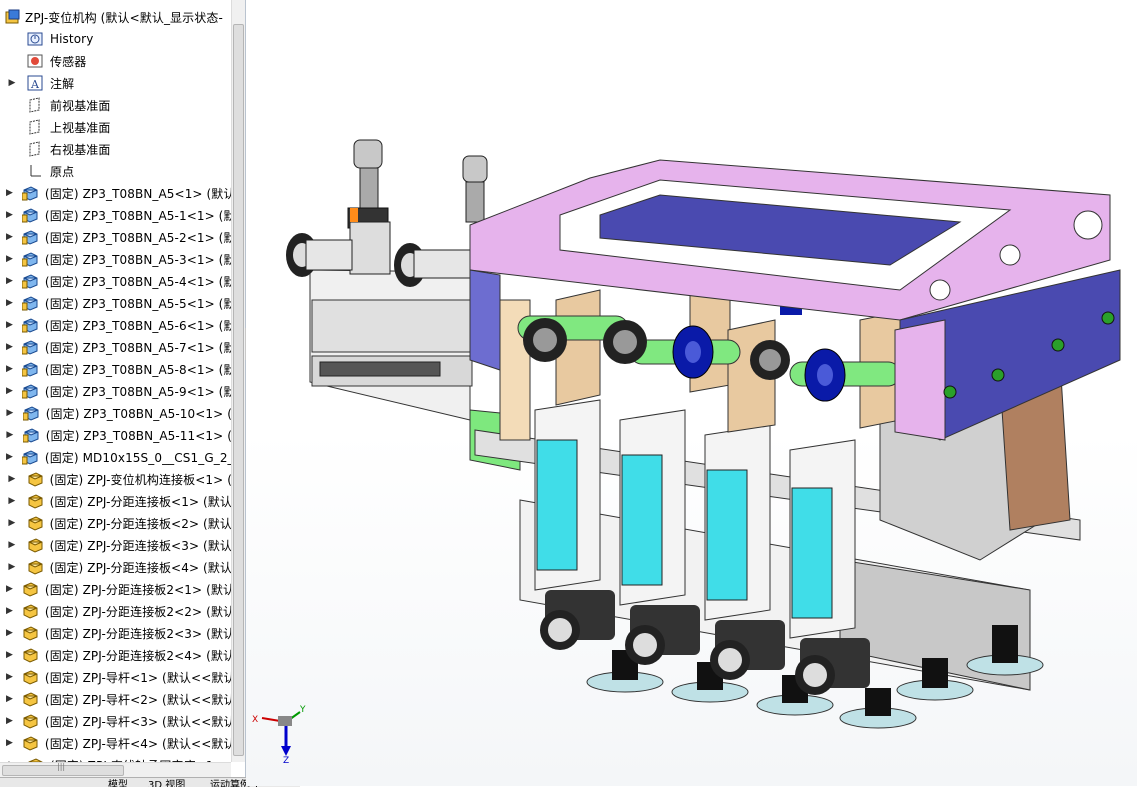 The image size is (1137, 789). What do you see at coordinates (116, 105) in the screenshot?
I see `tree-item: 前视基准面` at bounding box center [116, 105].